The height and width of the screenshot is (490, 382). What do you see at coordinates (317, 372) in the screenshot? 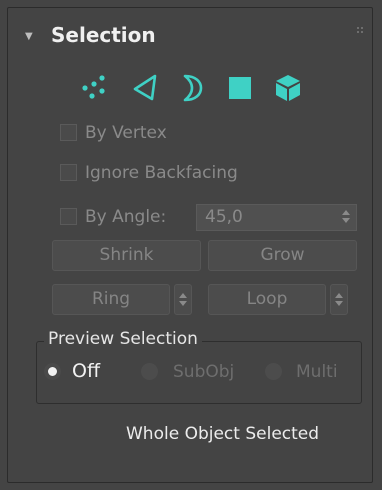
I see `preview-multi-label: Multi` at bounding box center [317, 372].